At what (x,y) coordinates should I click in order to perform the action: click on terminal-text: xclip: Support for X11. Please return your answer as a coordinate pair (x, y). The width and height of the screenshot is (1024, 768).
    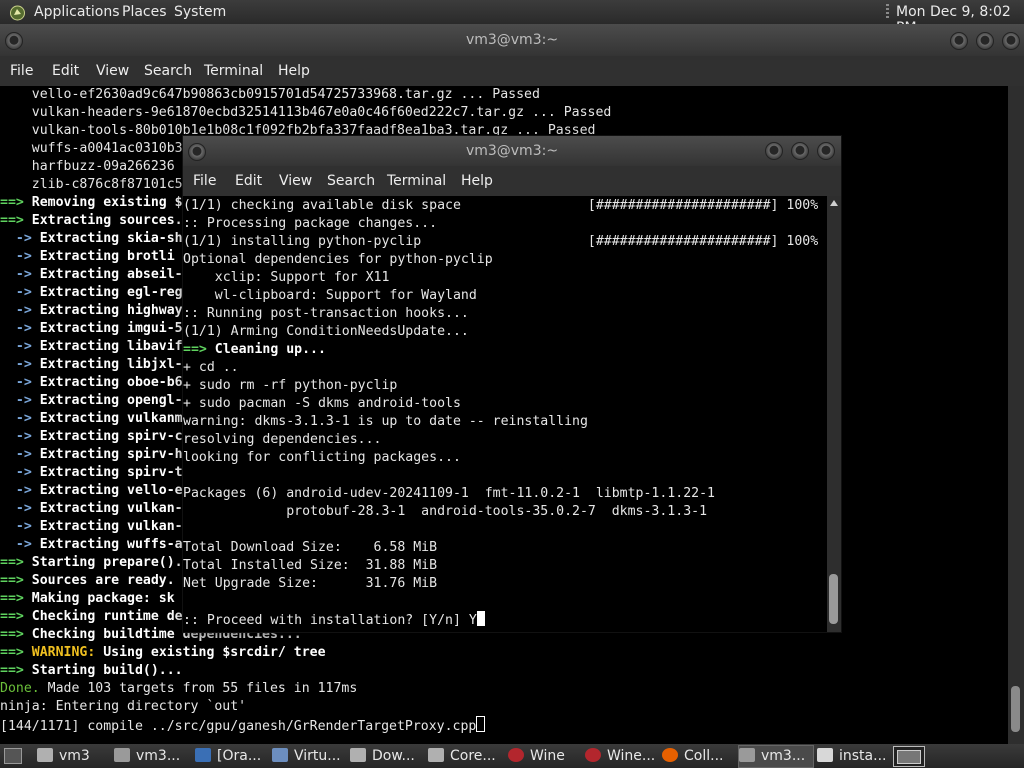
    Looking at the image, I should click on (286, 277).